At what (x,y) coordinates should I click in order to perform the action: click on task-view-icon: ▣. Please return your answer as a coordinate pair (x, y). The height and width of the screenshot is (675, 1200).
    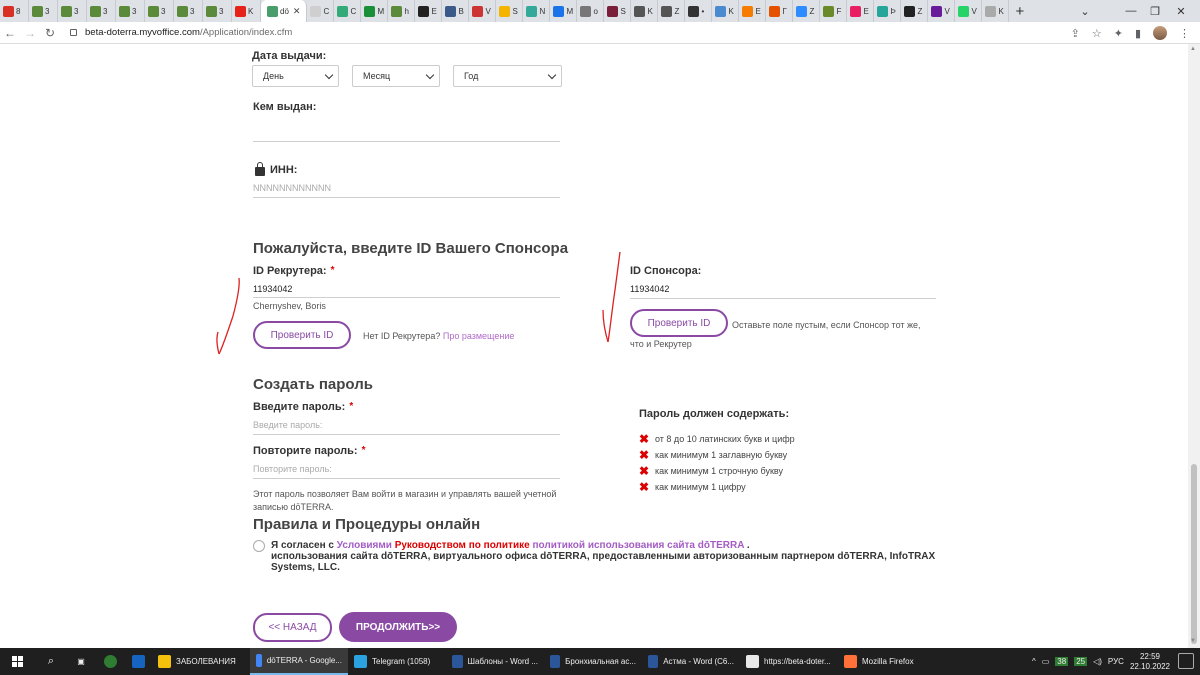
    Looking at the image, I should click on (81, 661).